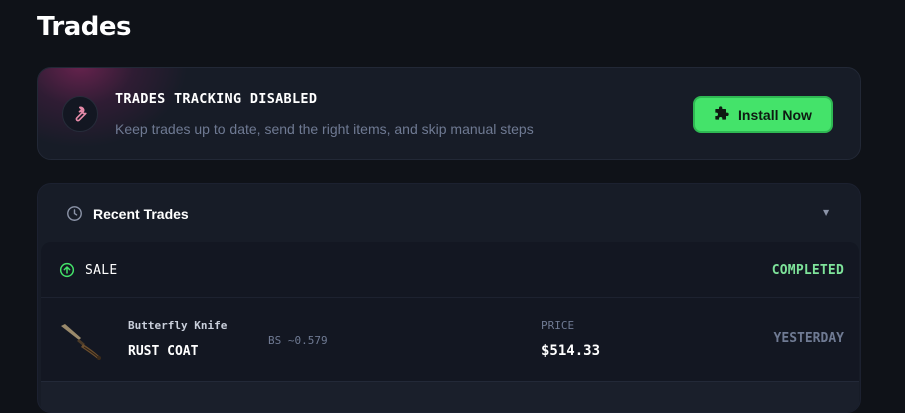 This screenshot has height=413, width=905. I want to click on item-float: BS ~0.579, so click(298, 340).